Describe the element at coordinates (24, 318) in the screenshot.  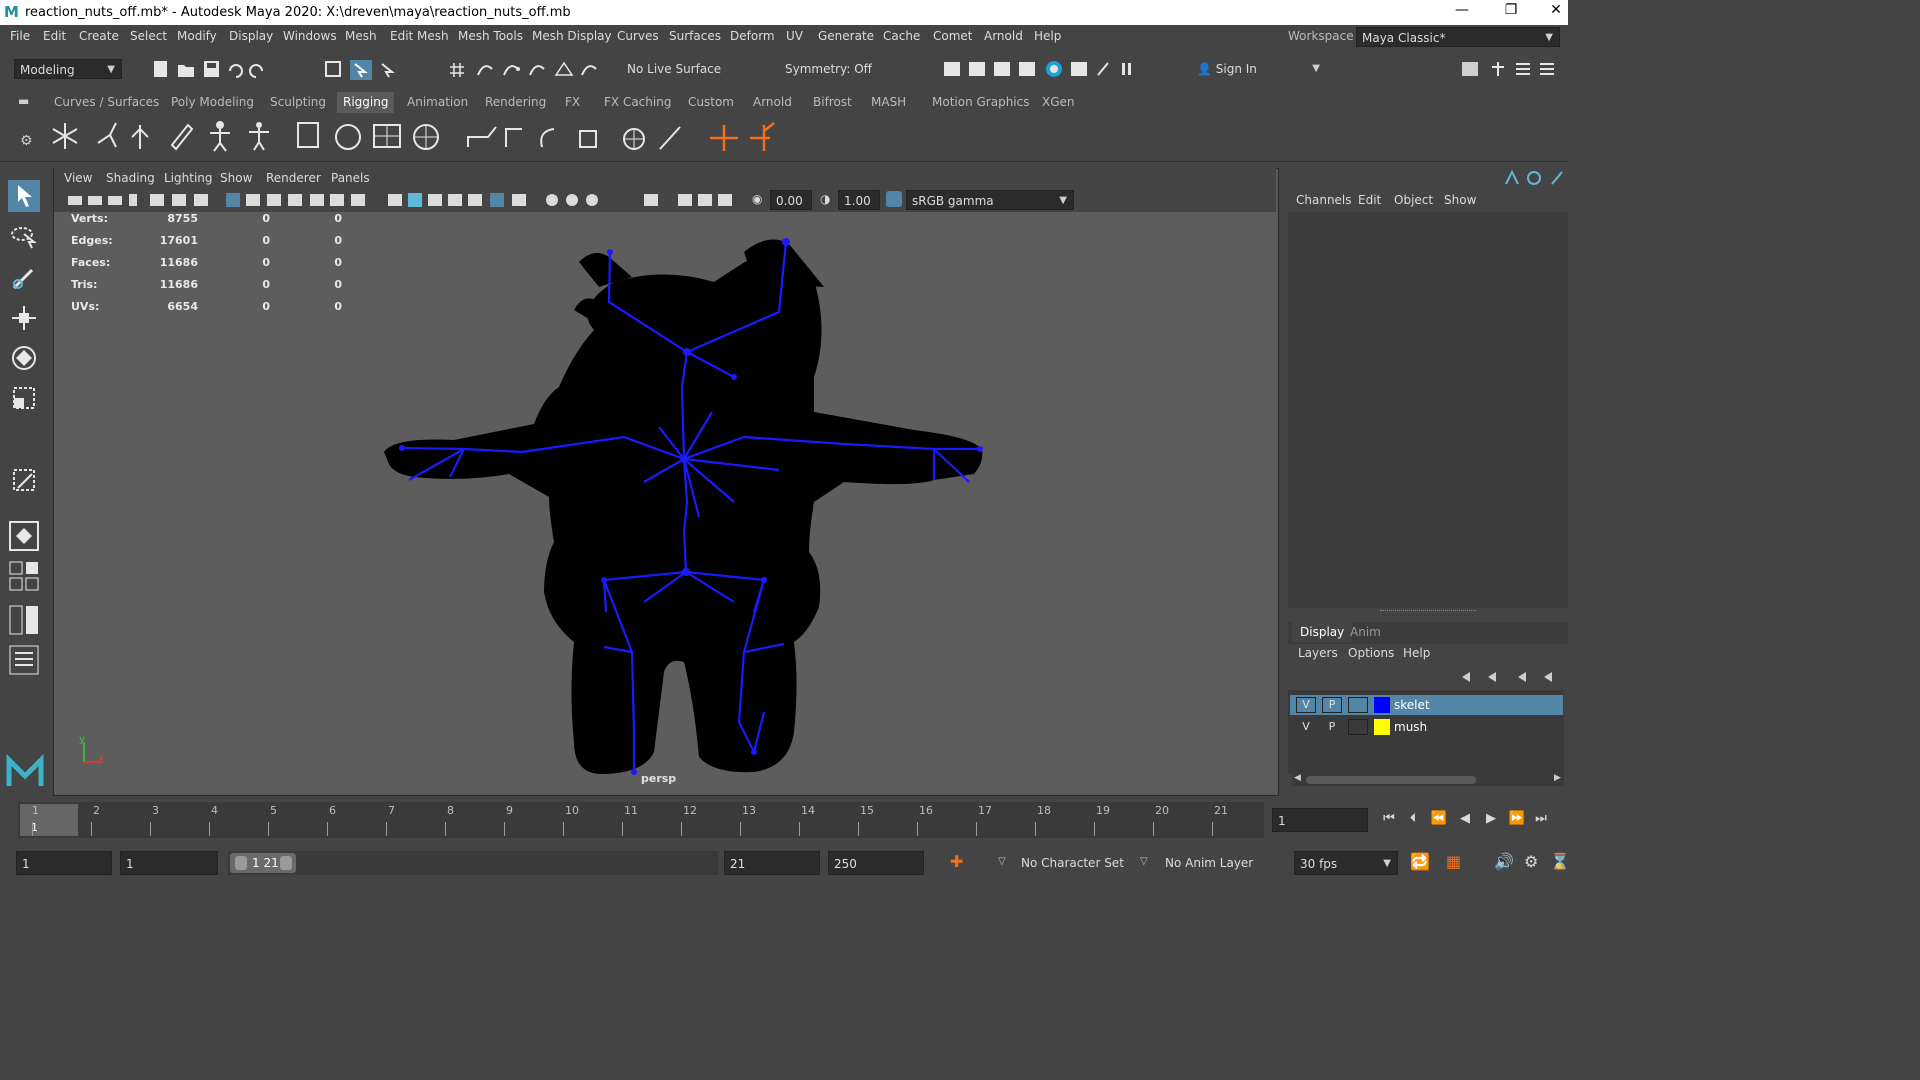
I see `move-tool` at that location.